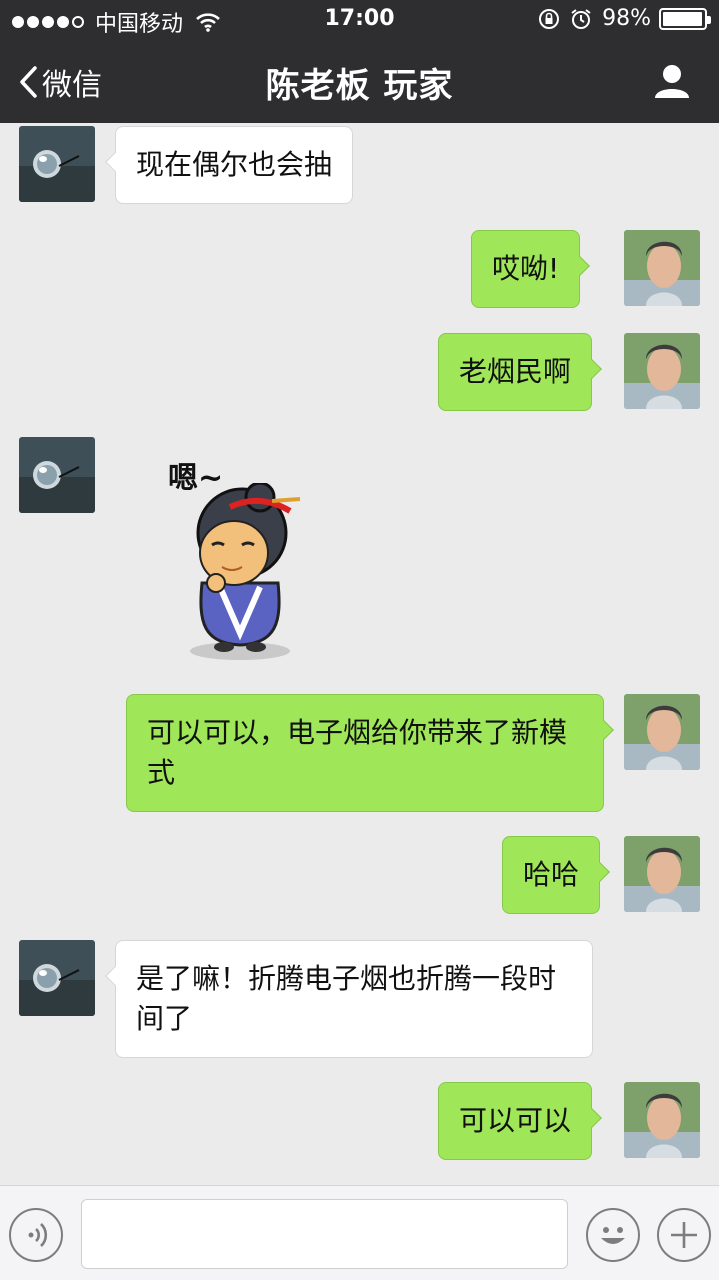  I want to click on message-text: 老烟民啊, so click(515, 371).